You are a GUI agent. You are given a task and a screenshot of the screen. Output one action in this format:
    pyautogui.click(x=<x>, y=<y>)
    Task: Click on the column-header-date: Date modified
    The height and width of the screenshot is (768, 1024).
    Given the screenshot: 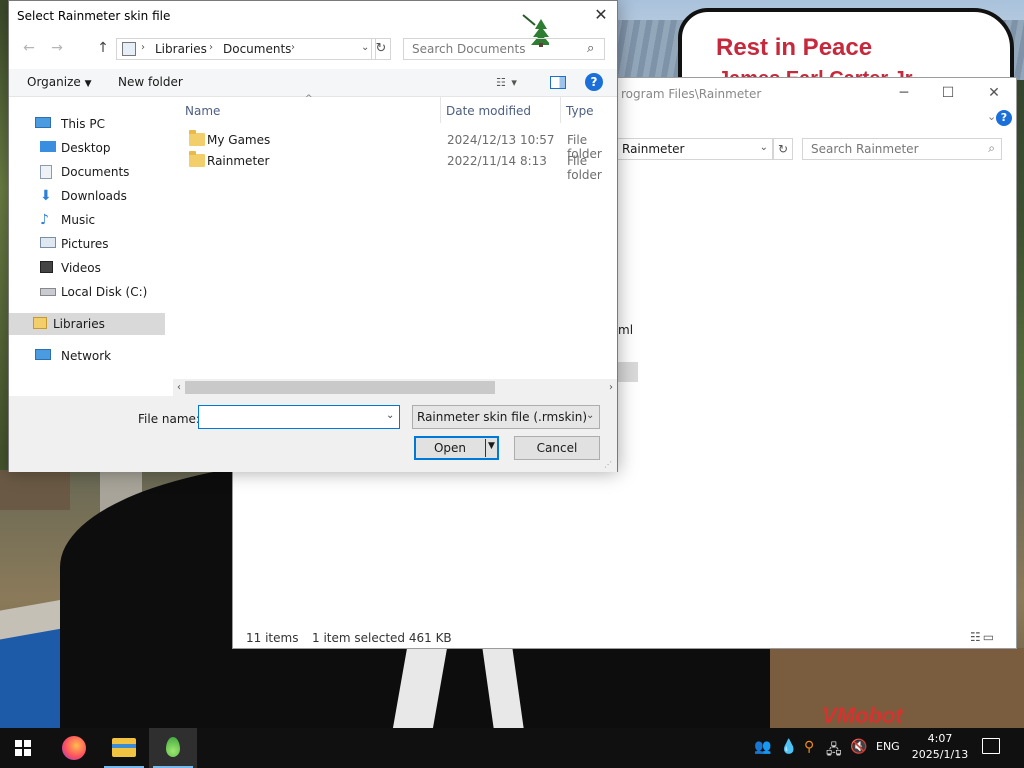 What is the action you would take?
    pyautogui.click(x=488, y=110)
    